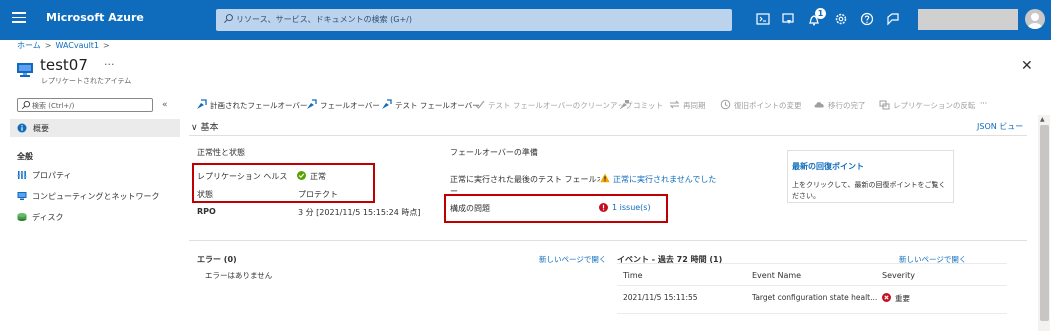 The image size is (1051, 331). Describe the element at coordinates (886, 297) in the screenshot. I see `critical-error-icon` at that location.